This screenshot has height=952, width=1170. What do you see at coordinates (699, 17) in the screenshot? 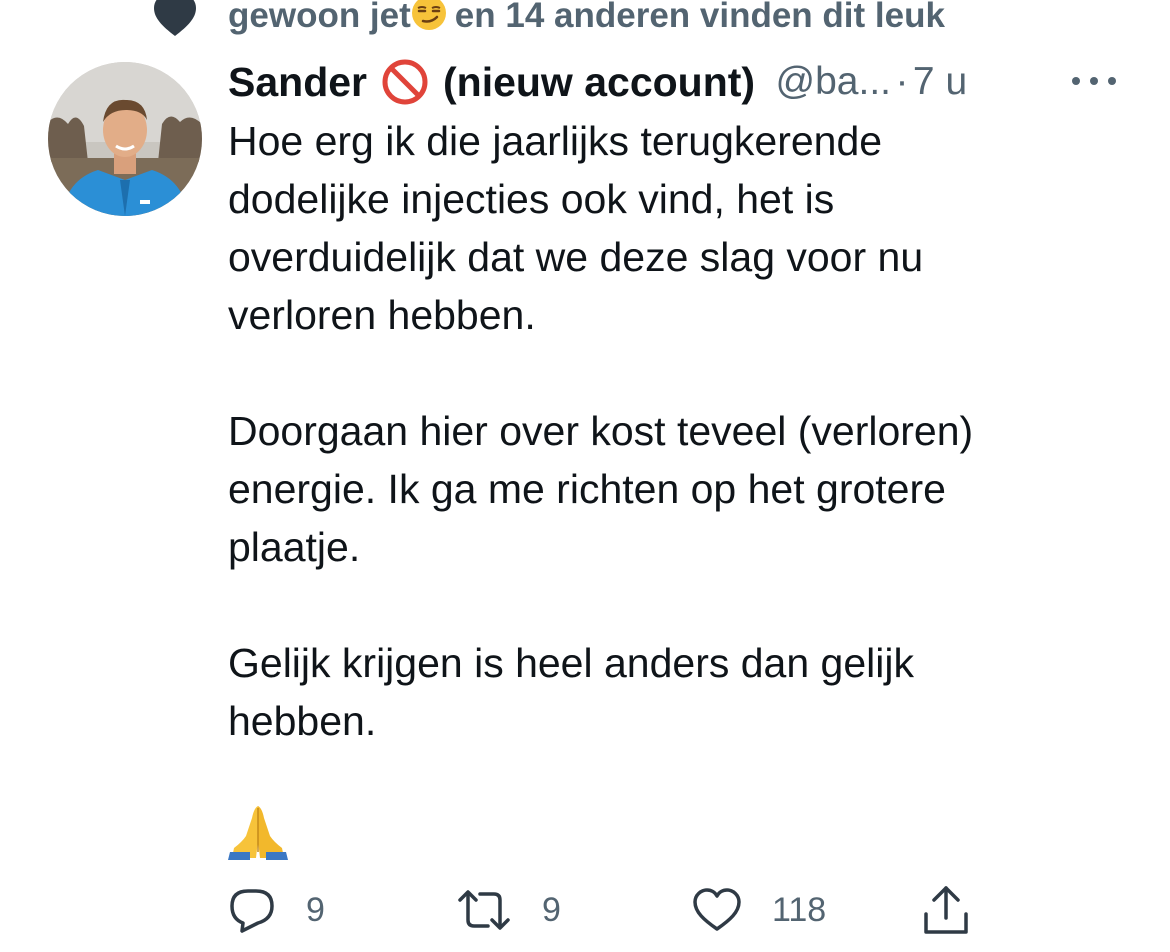
I see `liker-suffix: en 14 anderen vinden dit leuk` at bounding box center [699, 17].